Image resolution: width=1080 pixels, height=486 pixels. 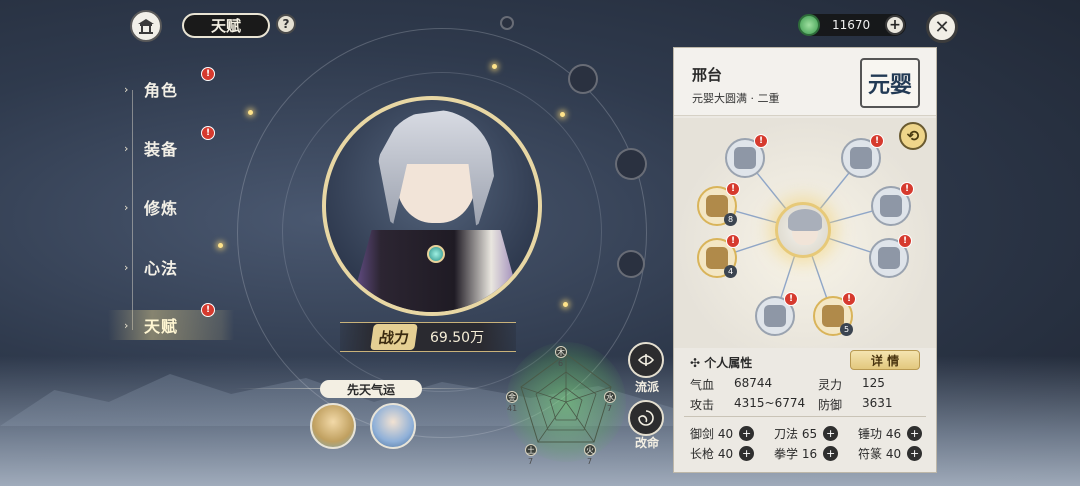 What do you see at coordinates (394, 337) in the screenshot?
I see `combat-power-label: 战力` at bounding box center [394, 337].